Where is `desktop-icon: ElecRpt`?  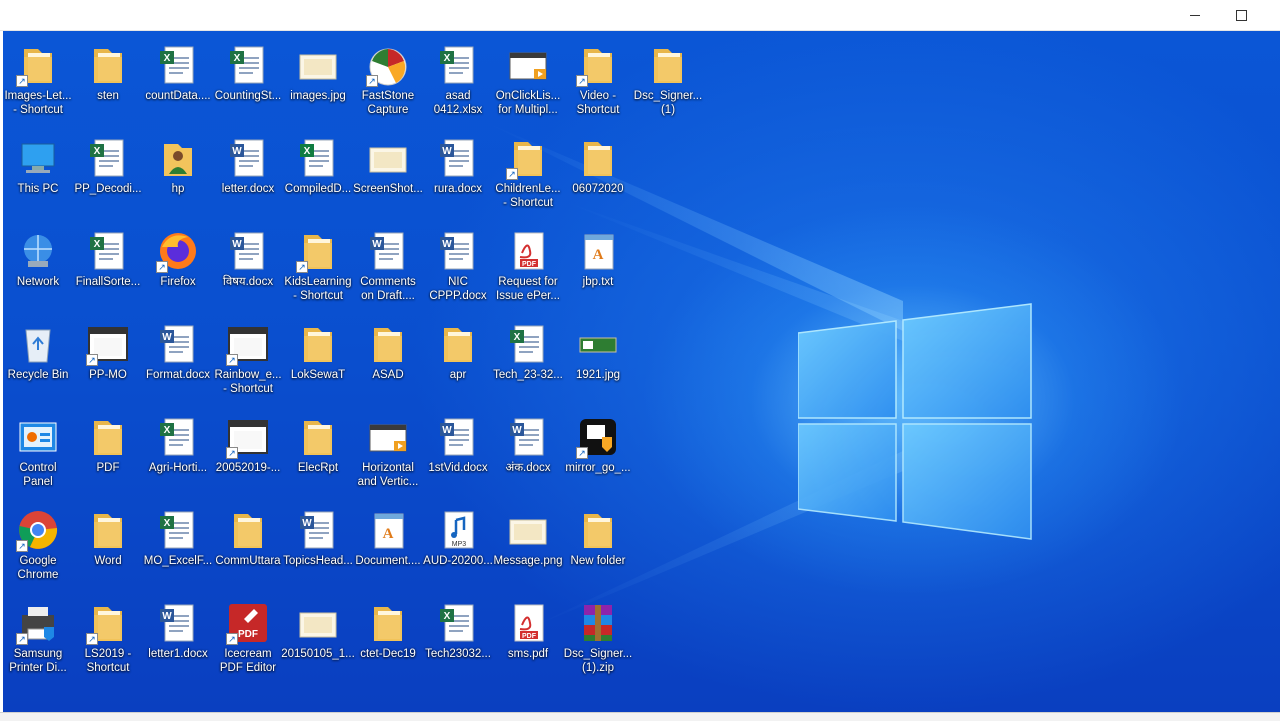
desktop-icon: ElecRpt is located at coordinates (318, 455).